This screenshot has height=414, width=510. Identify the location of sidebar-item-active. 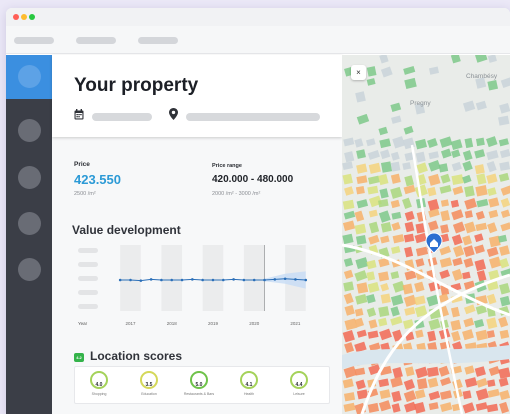
(29, 77).